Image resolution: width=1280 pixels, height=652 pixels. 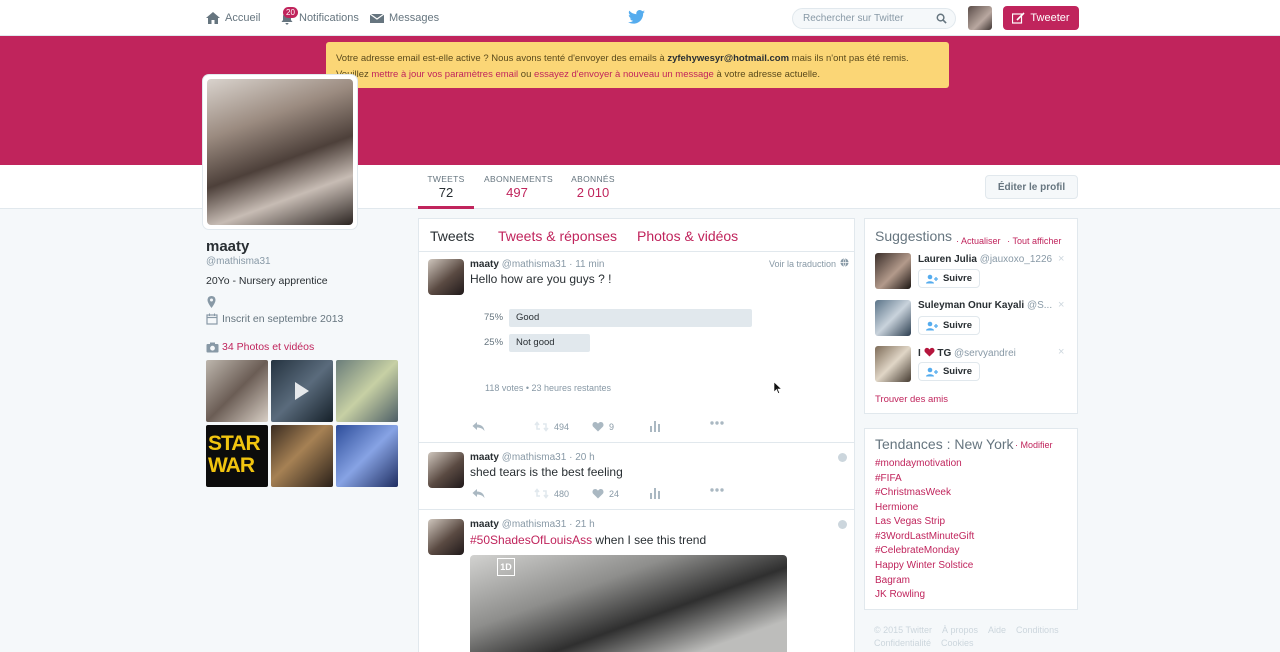 I want to click on active-stat-indicator, so click(x=446, y=207).